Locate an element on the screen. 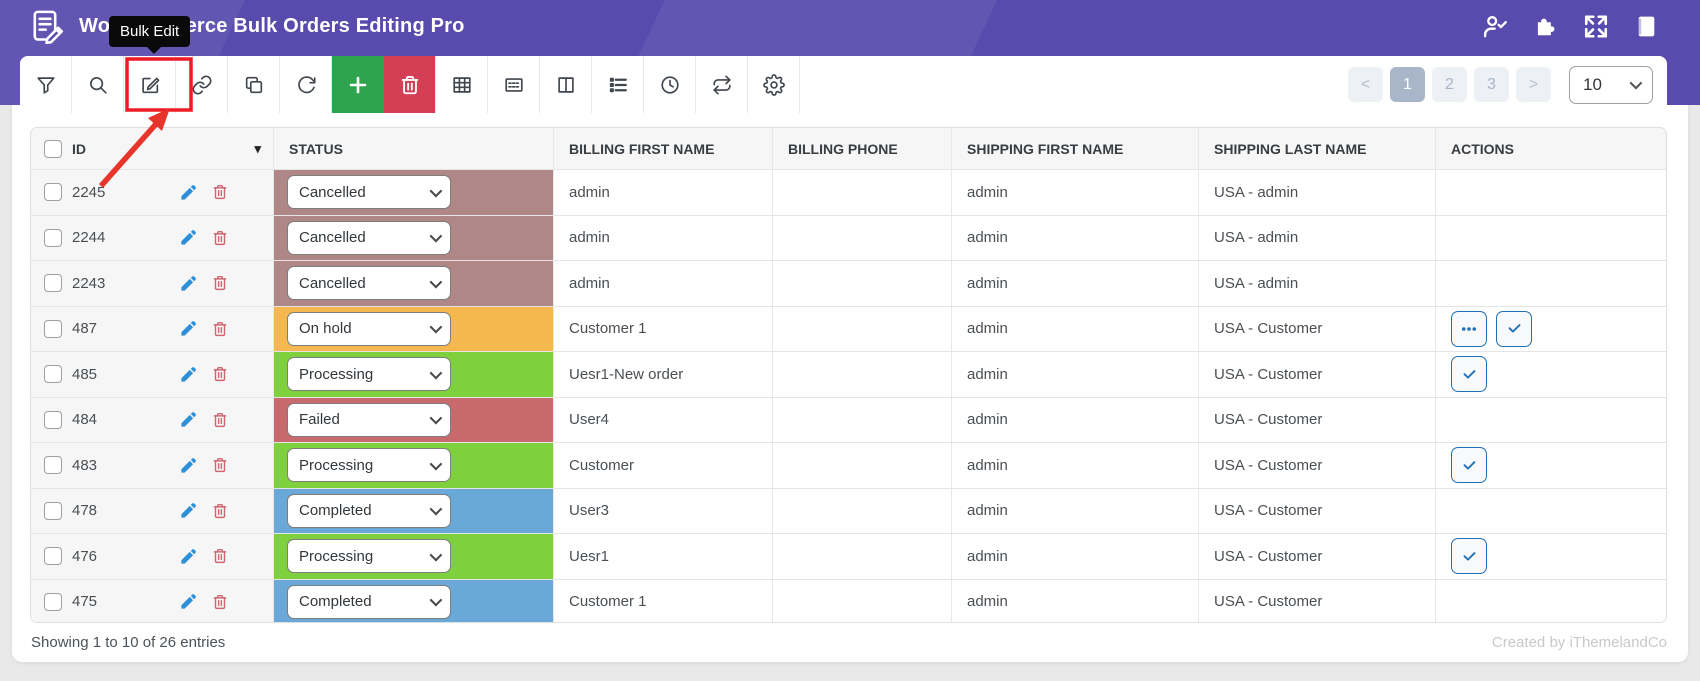  pagination-prev-button: < is located at coordinates (1365, 84).